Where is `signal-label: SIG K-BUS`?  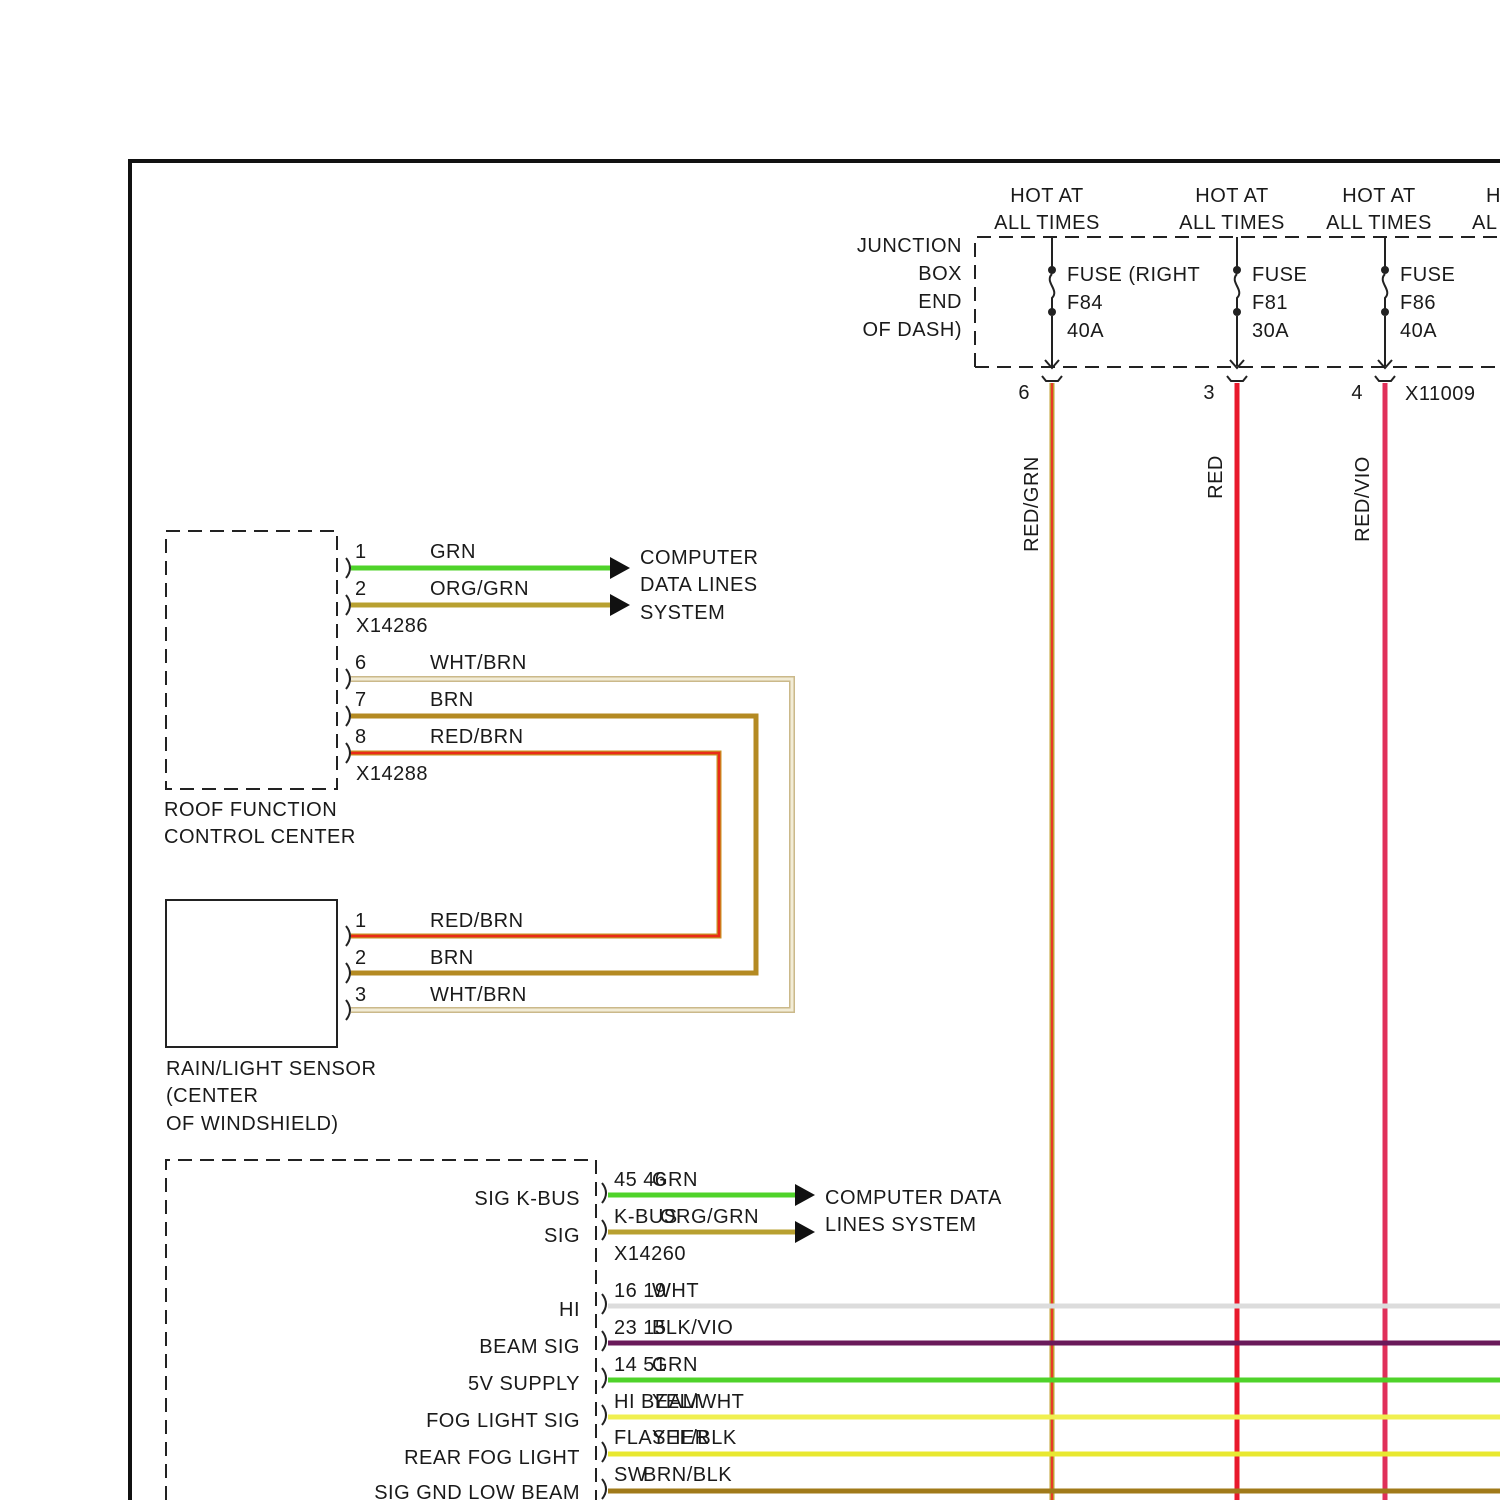
signal-label: SIG K-BUS is located at coordinates (527, 1199).